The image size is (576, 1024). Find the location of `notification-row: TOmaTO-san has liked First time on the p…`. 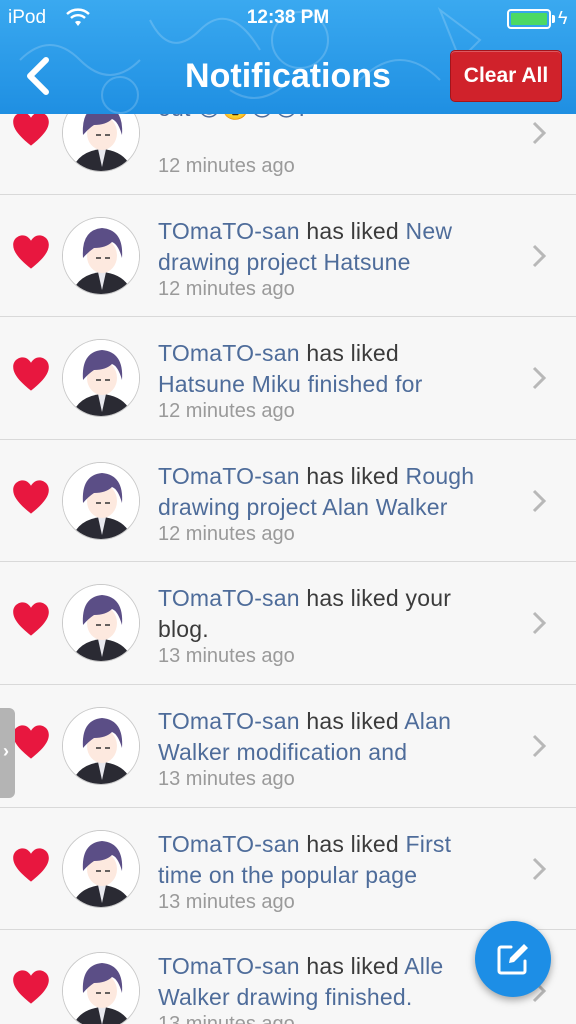

notification-row: TOmaTO-san has liked First time on the p… is located at coordinates (288, 869).